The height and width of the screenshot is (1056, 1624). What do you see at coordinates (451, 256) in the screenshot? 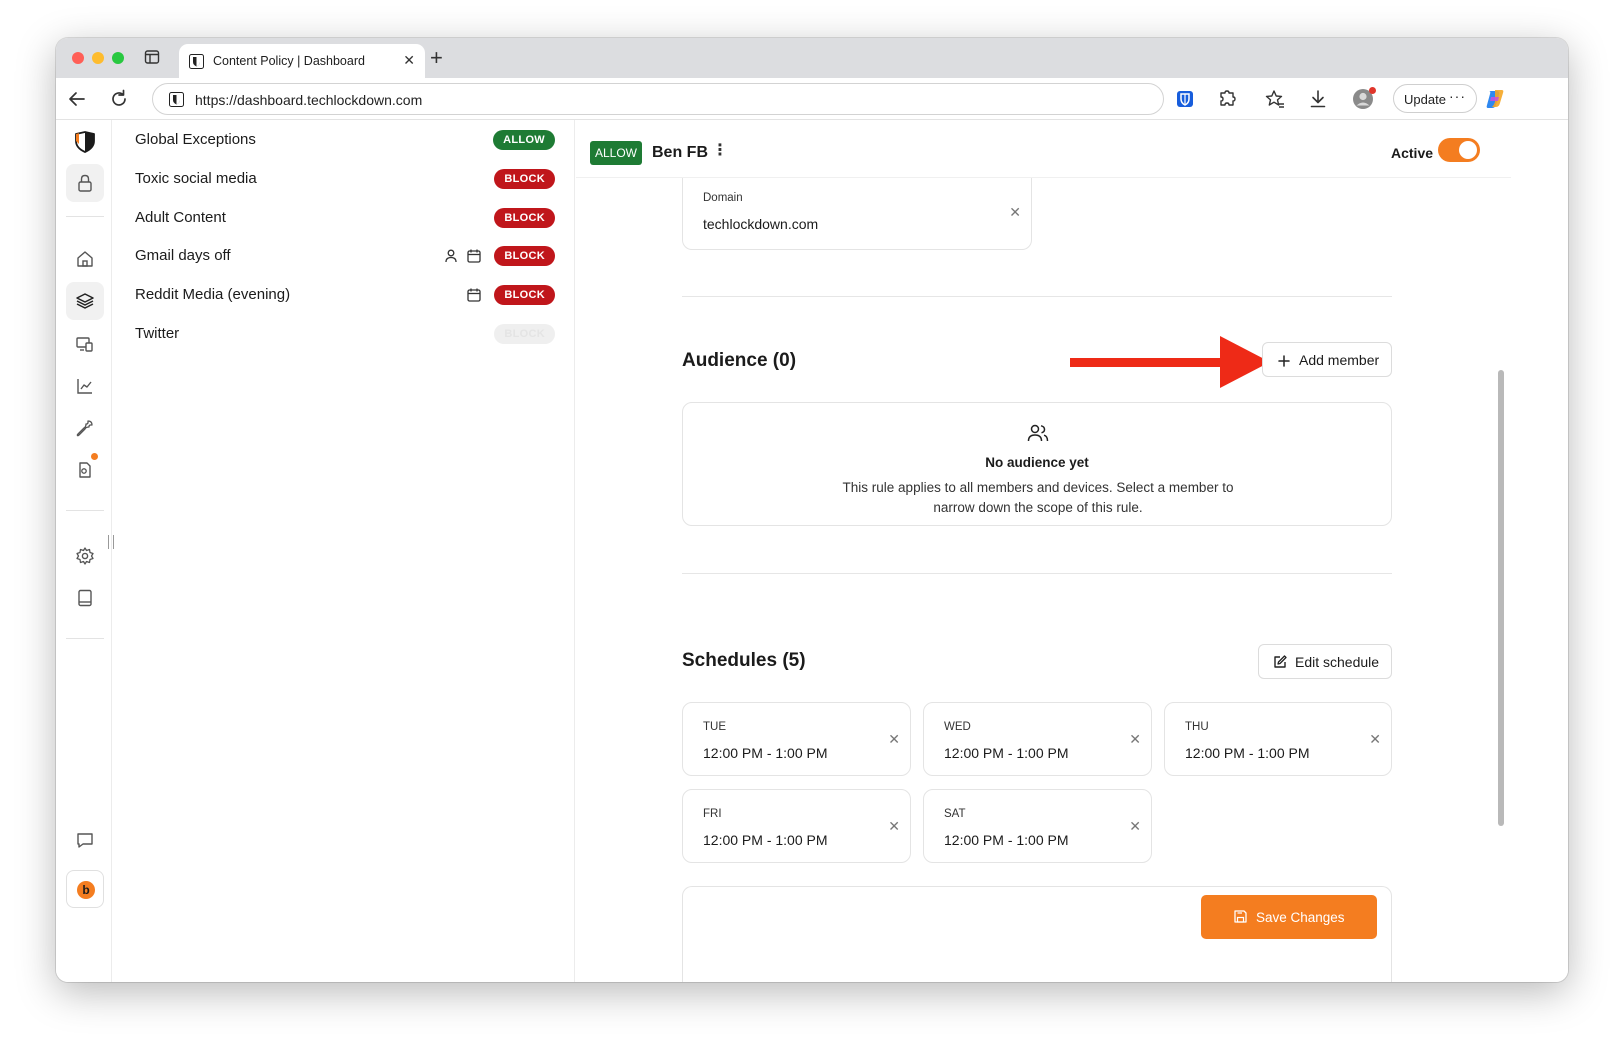
I see `person-icon` at bounding box center [451, 256].